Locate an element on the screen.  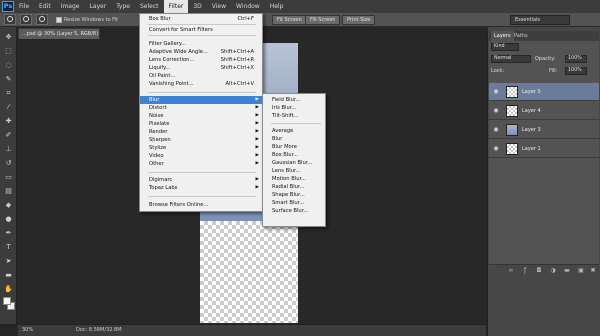
zoom-in-icon is located at coordinates (26, 19).